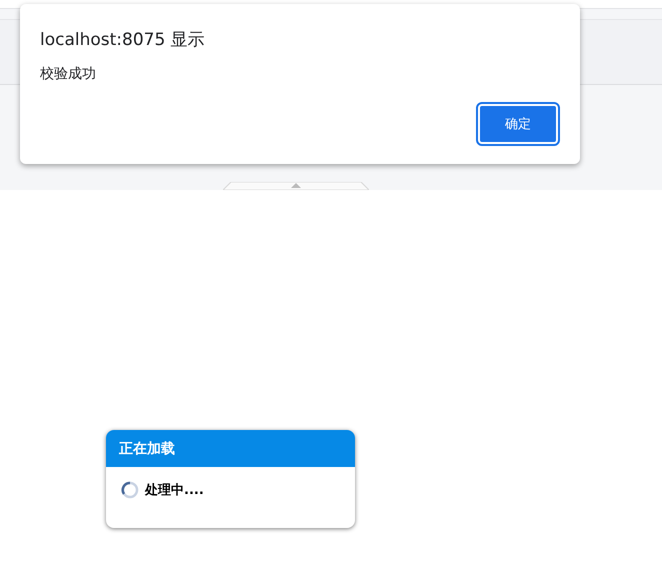 The width and height of the screenshot is (662, 584). I want to click on dialog-title: localhost:8075 显示, so click(123, 40).